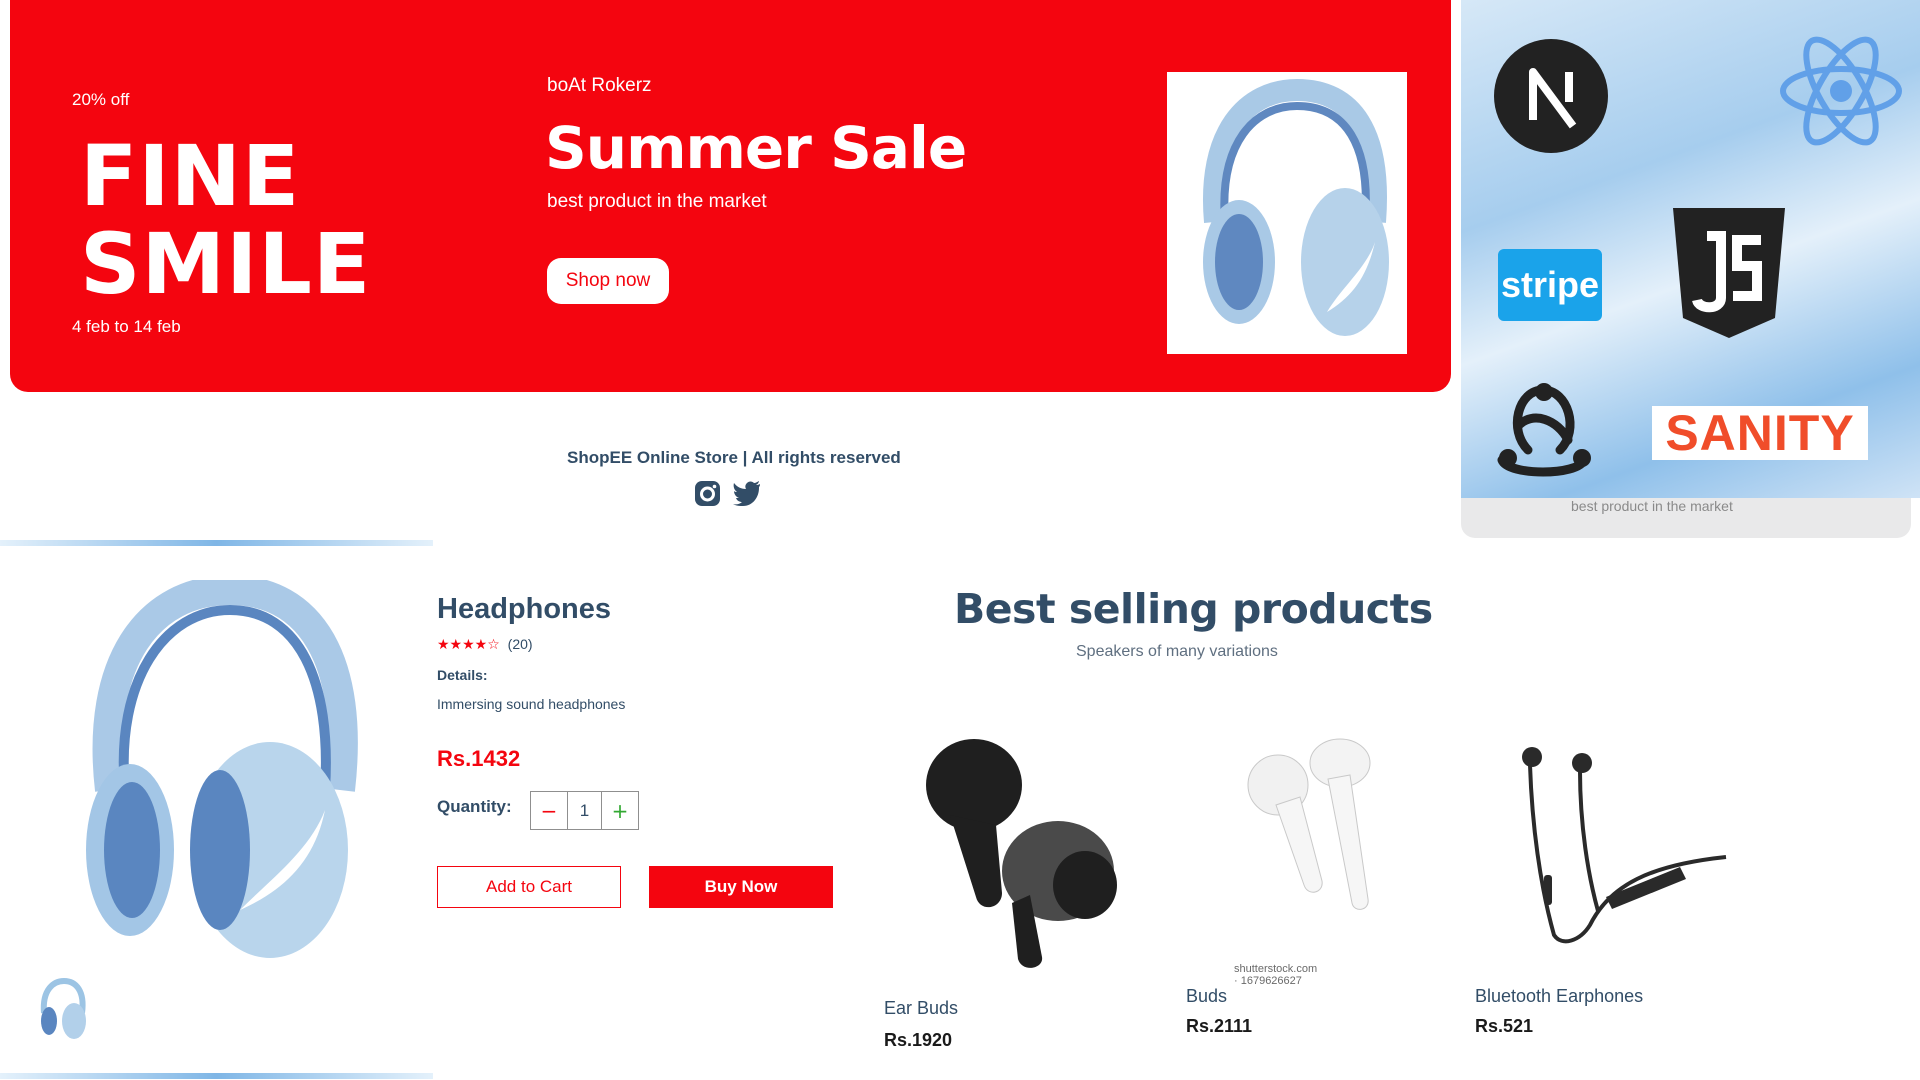 Image resolution: width=1920 pixels, height=1080 pixels. Describe the element at coordinates (727, 493) in the screenshot. I see `social-icons` at that location.